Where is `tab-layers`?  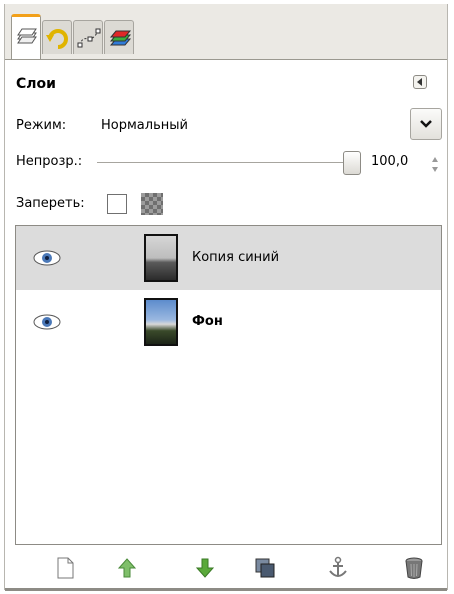 tab-layers is located at coordinates (26, 37).